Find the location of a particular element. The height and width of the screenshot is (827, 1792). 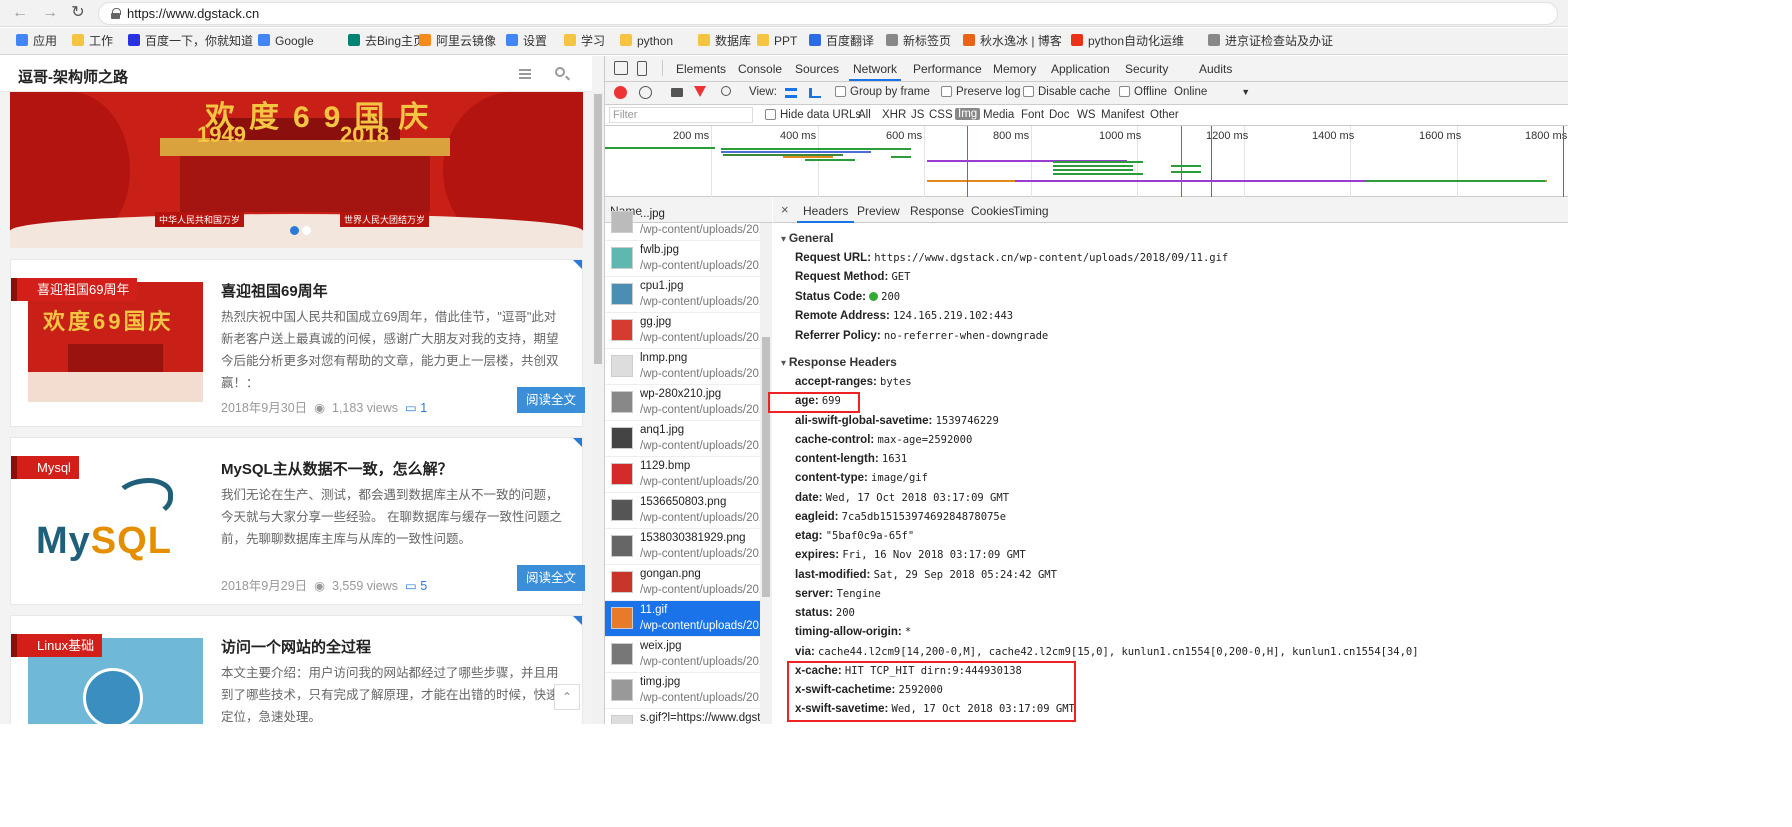

request-row: cpu1.jpg/wp-content/uploads/201 is located at coordinates (682, 295).